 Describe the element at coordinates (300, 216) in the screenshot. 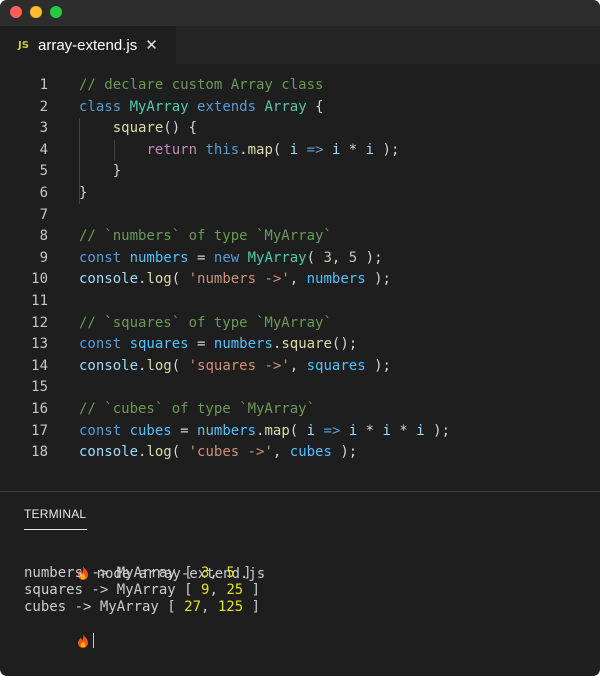

I see `code-line: 7` at that location.